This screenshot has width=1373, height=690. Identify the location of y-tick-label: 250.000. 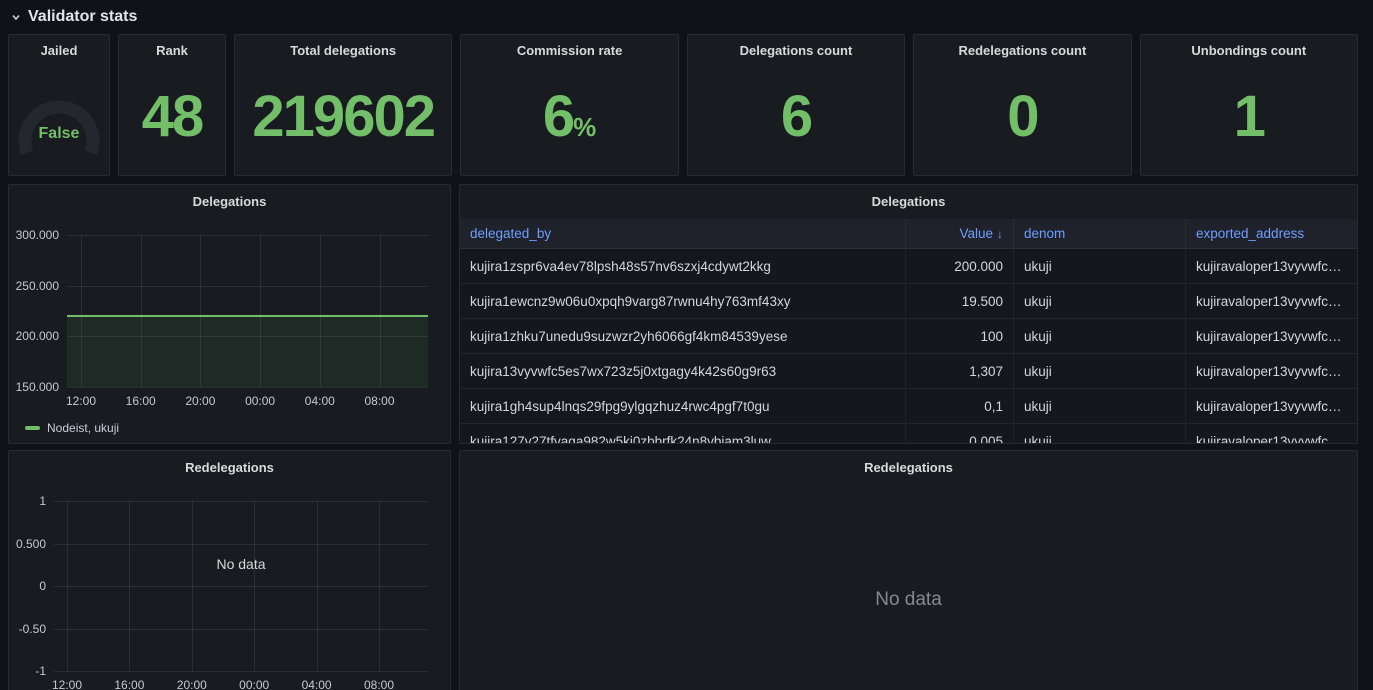
(37, 285).